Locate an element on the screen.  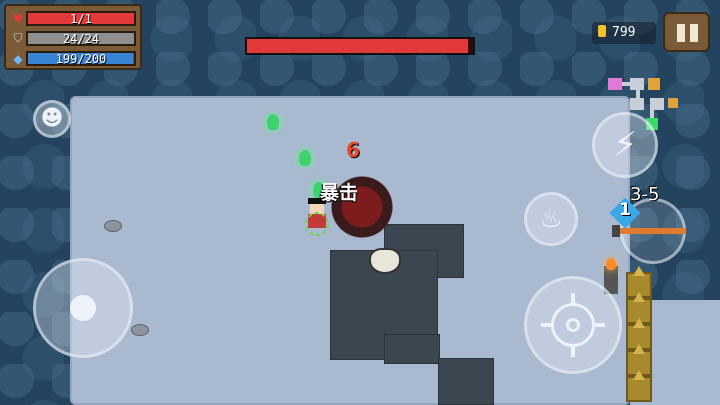
movement-joystick is located at coordinates (83, 308).